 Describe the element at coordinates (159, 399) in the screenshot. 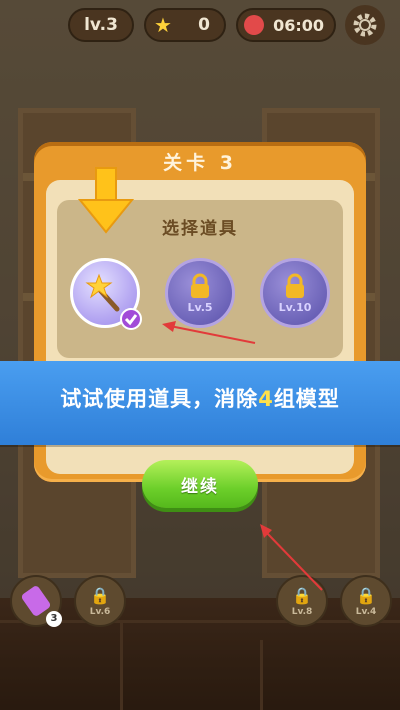

I see `hint-text-start: 试试使用道具，消除` at that location.